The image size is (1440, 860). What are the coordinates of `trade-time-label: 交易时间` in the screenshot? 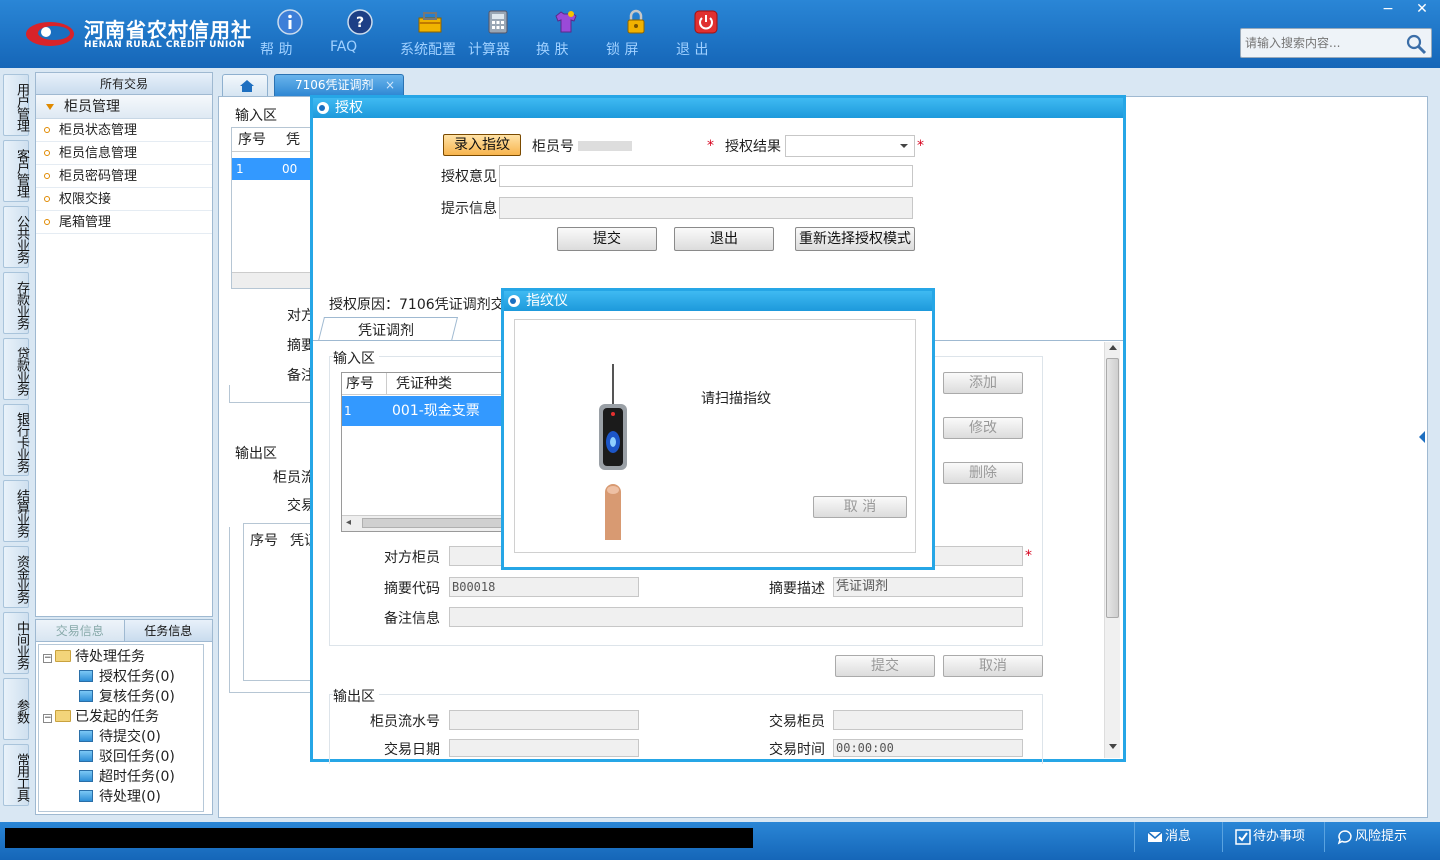 It's located at (797, 750).